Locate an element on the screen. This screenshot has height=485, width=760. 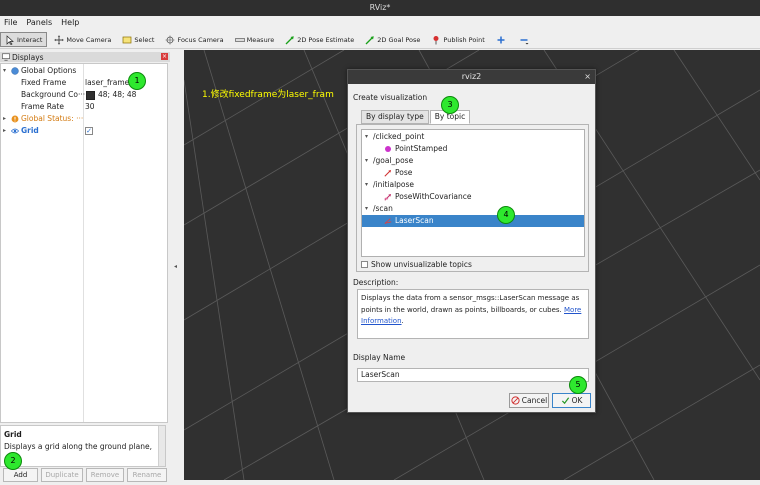
move-camera-tool-label: Move Camera is located at coordinates (89, 39).